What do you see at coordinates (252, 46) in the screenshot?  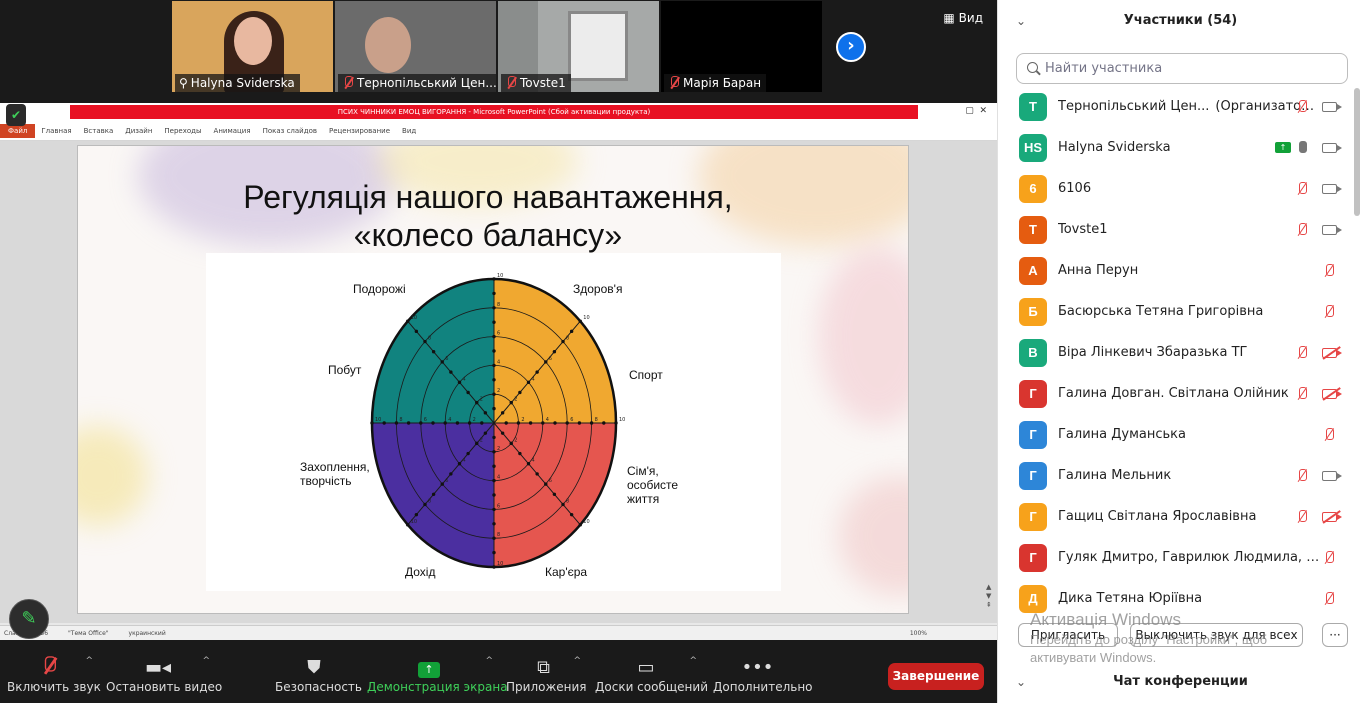 I see `video-thumbnail-halyna: ⚲ Halyna Sviderska` at bounding box center [252, 46].